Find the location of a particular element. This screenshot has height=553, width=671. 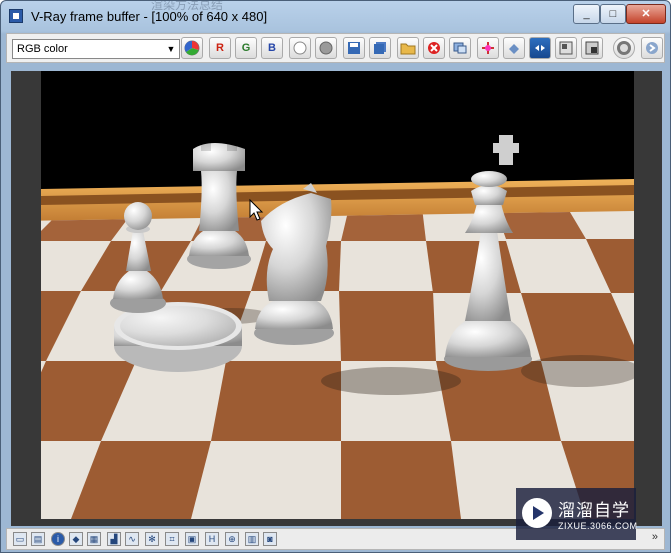

watermark: 溜溜自学 ZIXUE.3066.COM is located at coordinates (577, 514).